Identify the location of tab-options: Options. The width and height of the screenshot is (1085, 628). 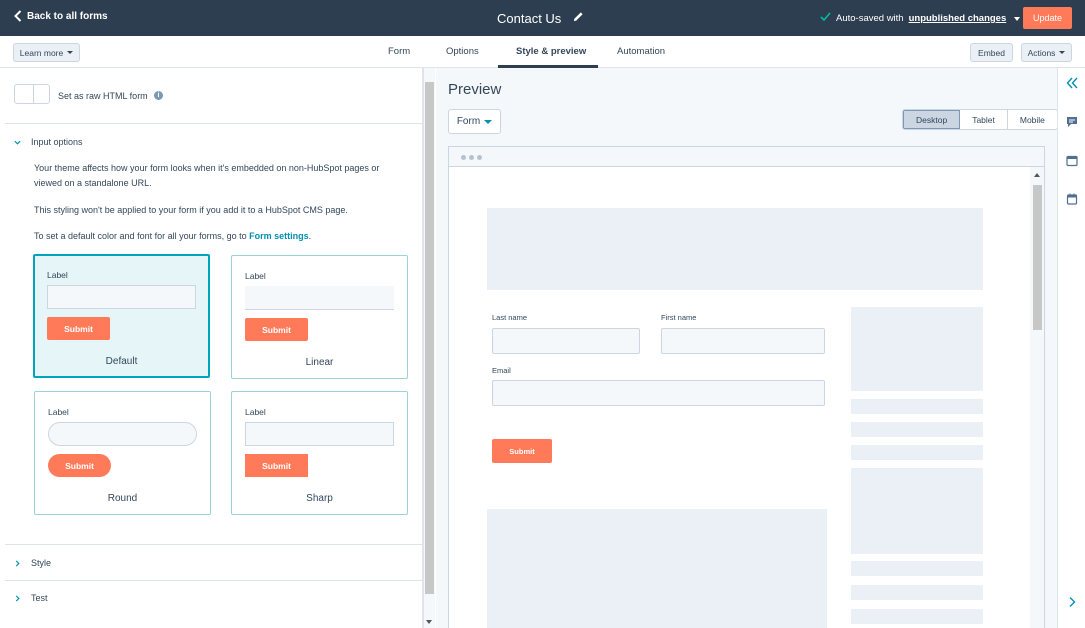
(462, 51).